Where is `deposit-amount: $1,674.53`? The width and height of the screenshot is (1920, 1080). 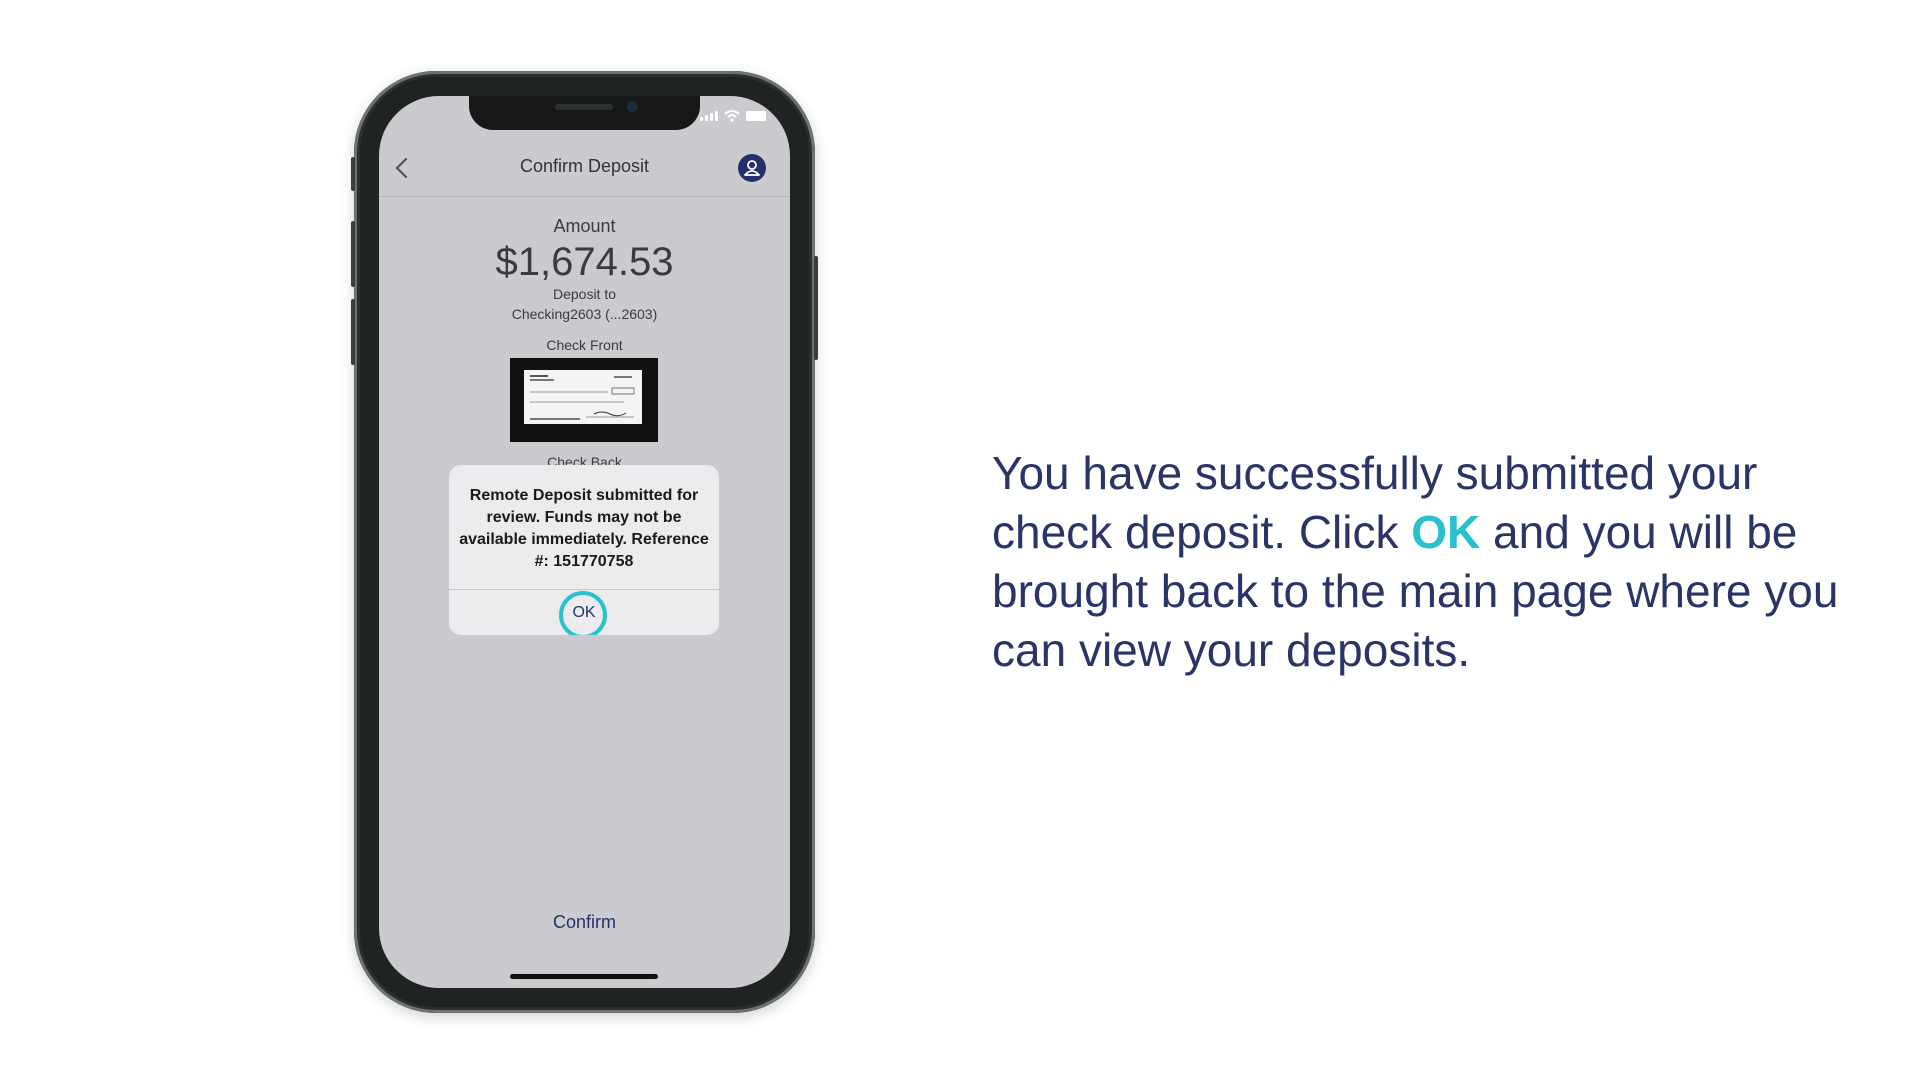
deposit-amount: $1,674.53 is located at coordinates (584, 262).